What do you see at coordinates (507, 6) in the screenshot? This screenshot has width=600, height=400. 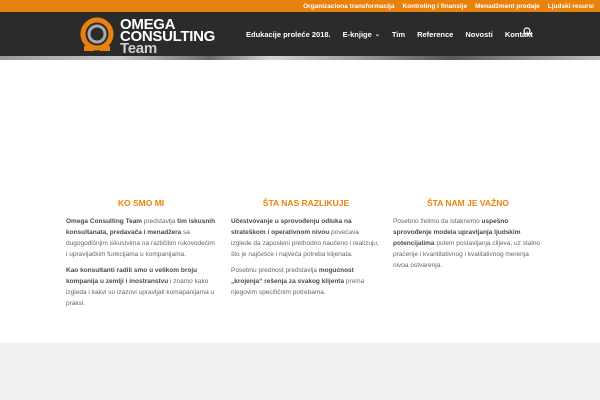 I see `topbar-link-menadzment: Menadžment prodaje` at bounding box center [507, 6].